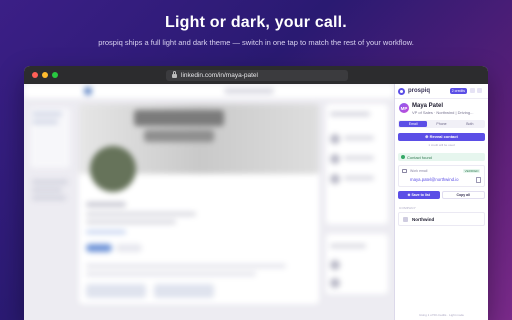  What do you see at coordinates (401, 91) in the screenshot?
I see `prospiq-logo-icon` at bounding box center [401, 91].